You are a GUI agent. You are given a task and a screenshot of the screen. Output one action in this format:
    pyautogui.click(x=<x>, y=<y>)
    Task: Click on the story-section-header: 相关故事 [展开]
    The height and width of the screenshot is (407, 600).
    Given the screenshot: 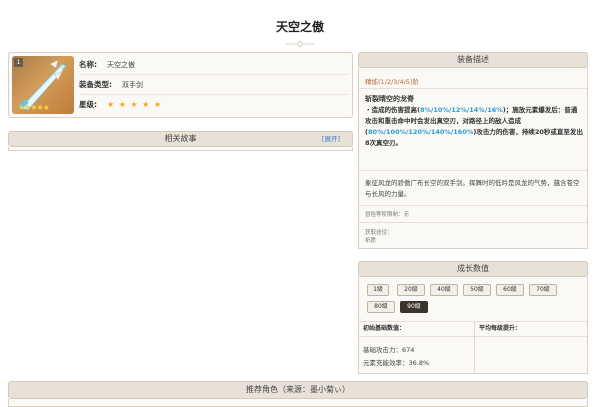 What is the action you would take?
    pyautogui.click(x=180, y=139)
    